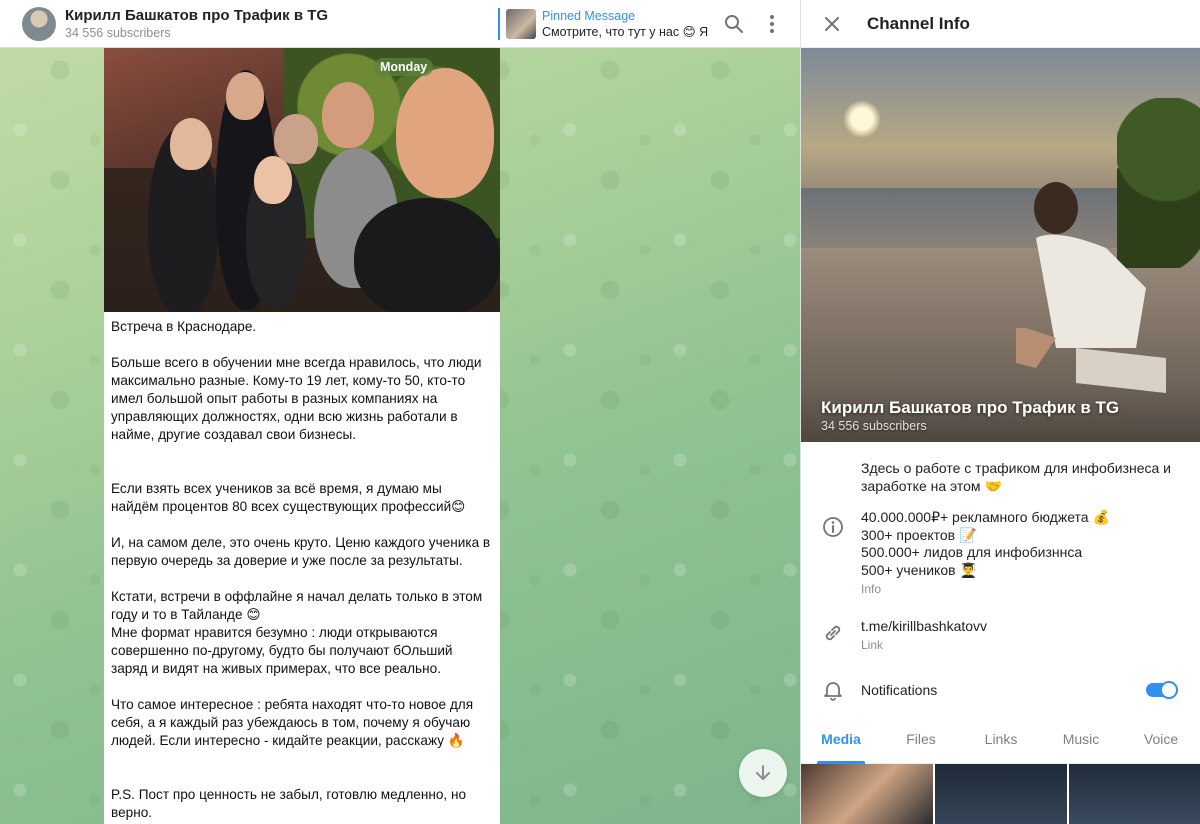 This screenshot has width=1200, height=824. I want to click on cover-subscribers: 34 556 subscribers, so click(874, 426).